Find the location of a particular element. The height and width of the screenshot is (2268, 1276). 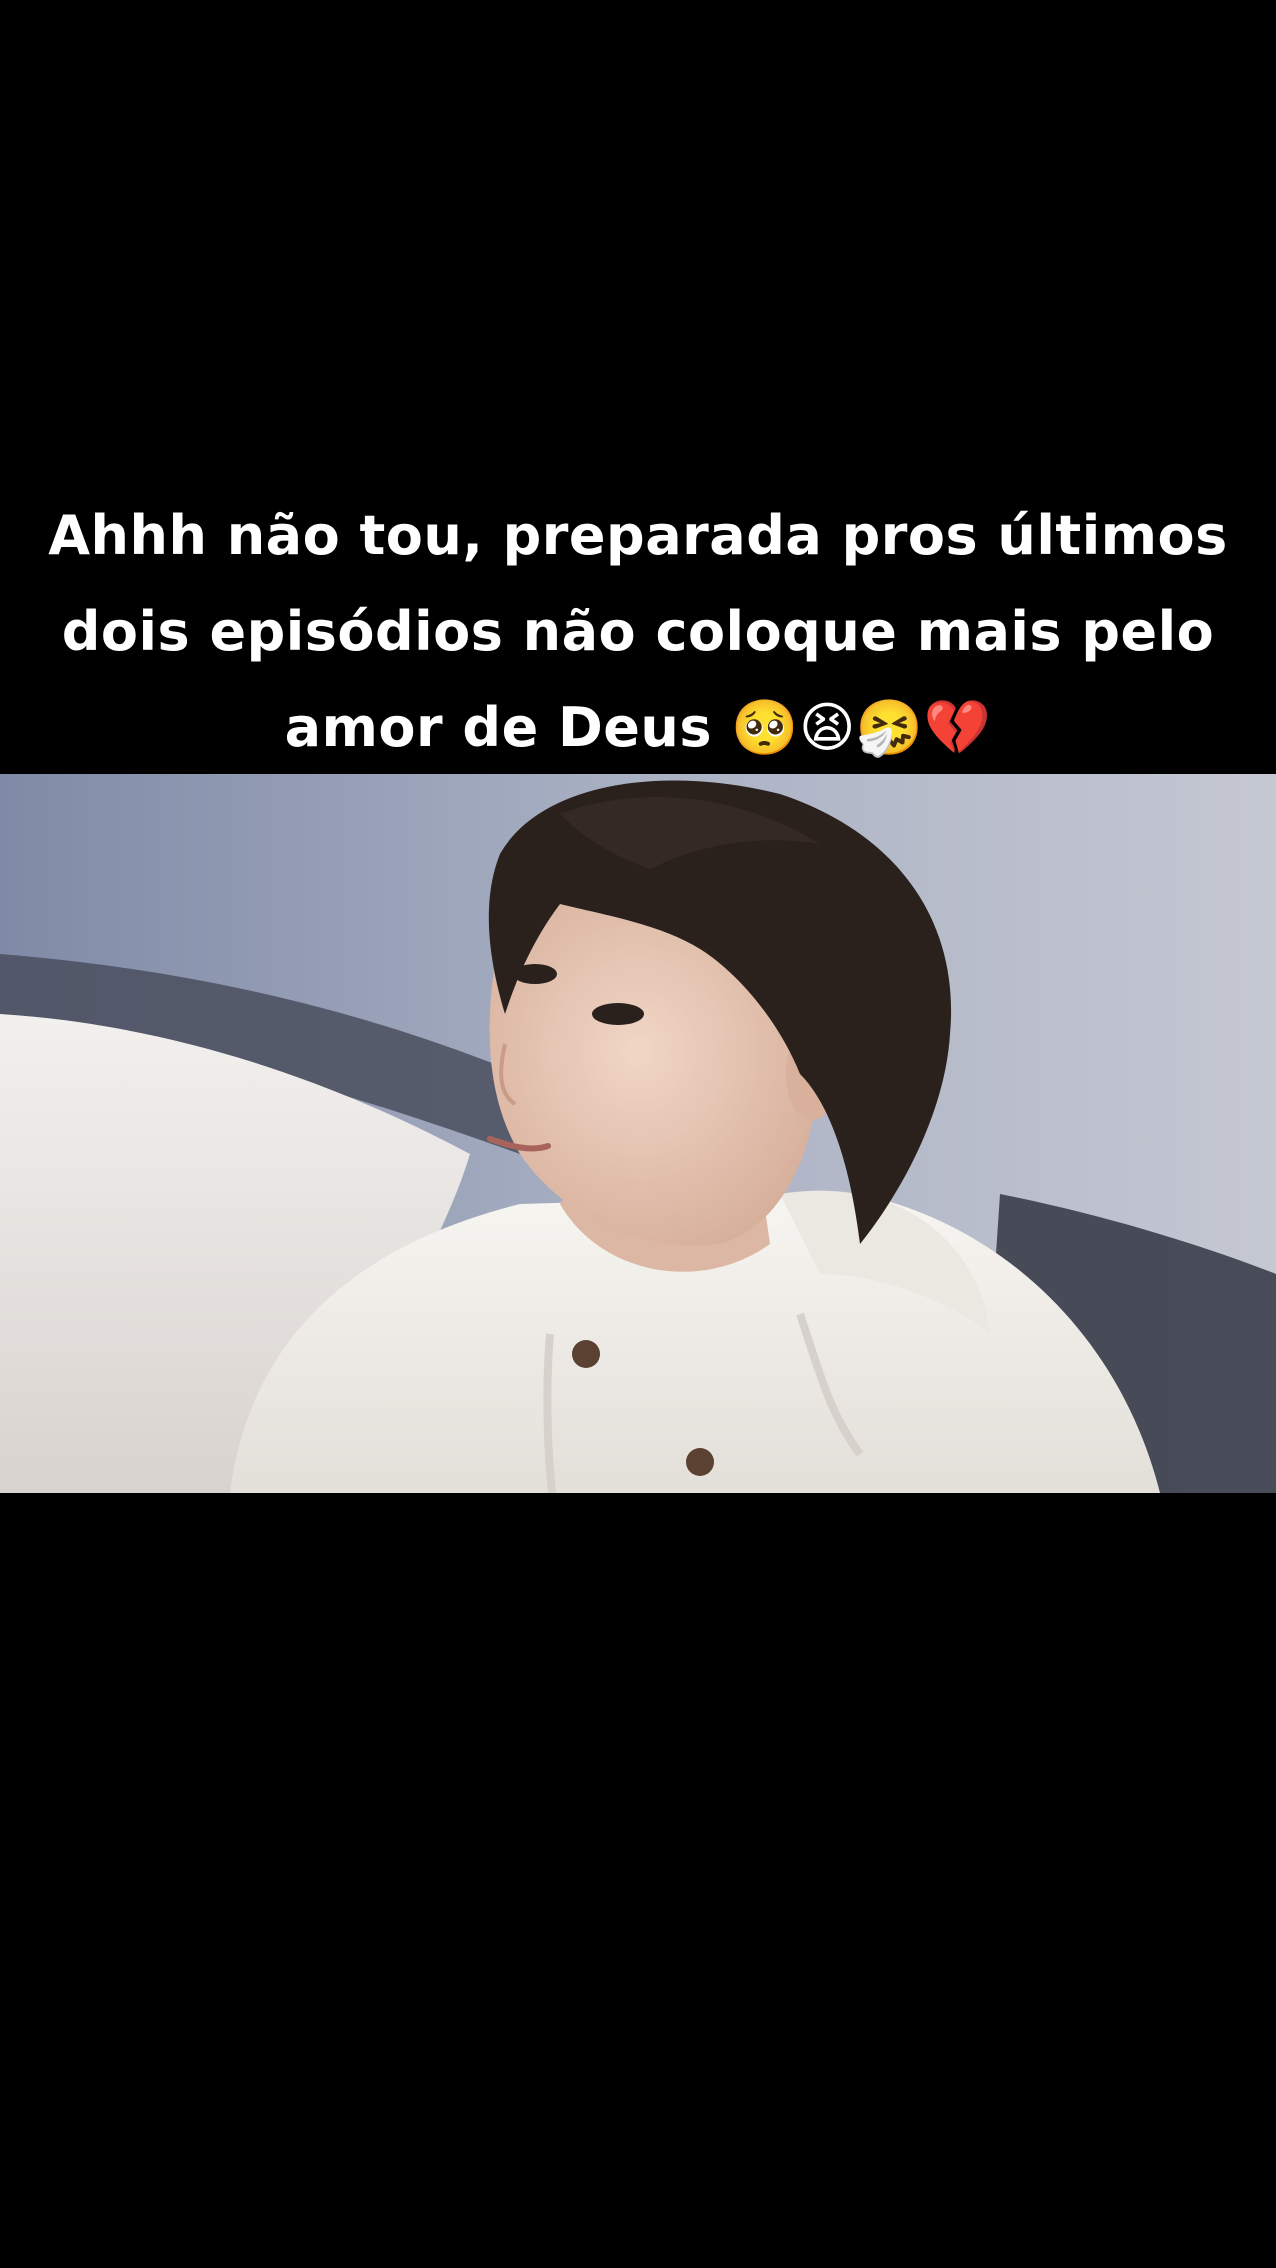

caption-line-3: amor de Deus 🥺😫🤧💔 is located at coordinates (638, 727).